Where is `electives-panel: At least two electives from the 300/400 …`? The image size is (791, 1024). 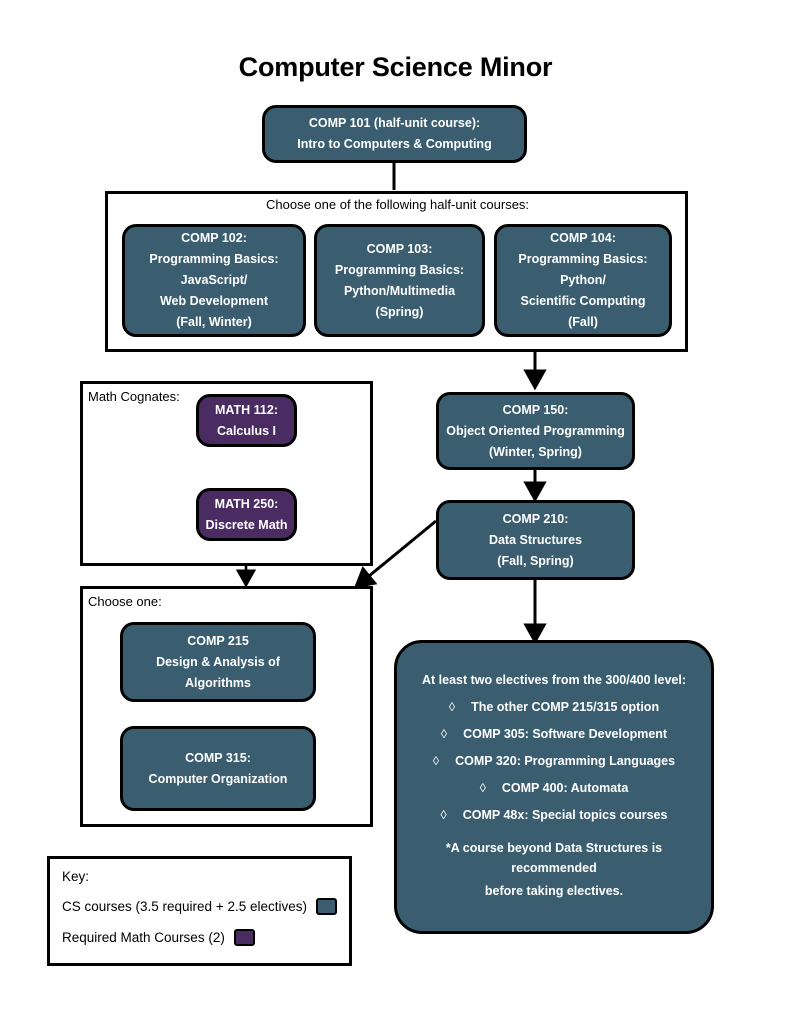 electives-panel: At least two electives from the 300/400 … is located at coordinates (554, 787).